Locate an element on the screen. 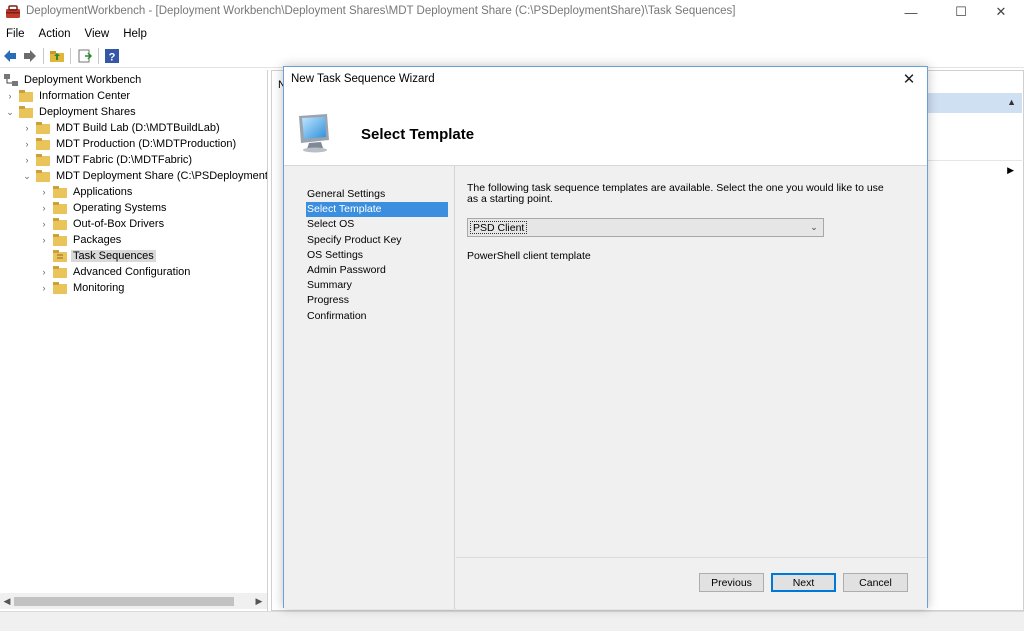 This screenshot has height=631, width=1024. tree-item-mdt-fabric-d-mdtfabric: › MDT Fabric (D:\MDTFabric) is located at coordinates (107, 160).